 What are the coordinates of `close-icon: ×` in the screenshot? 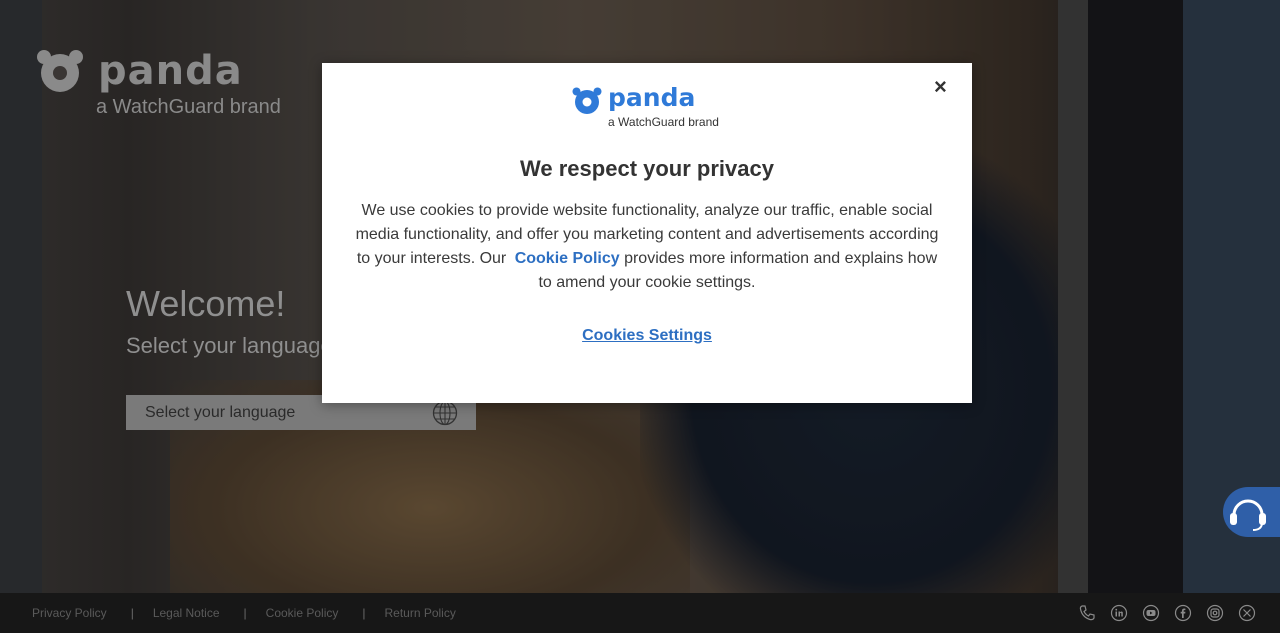 It's located at (940, 87).